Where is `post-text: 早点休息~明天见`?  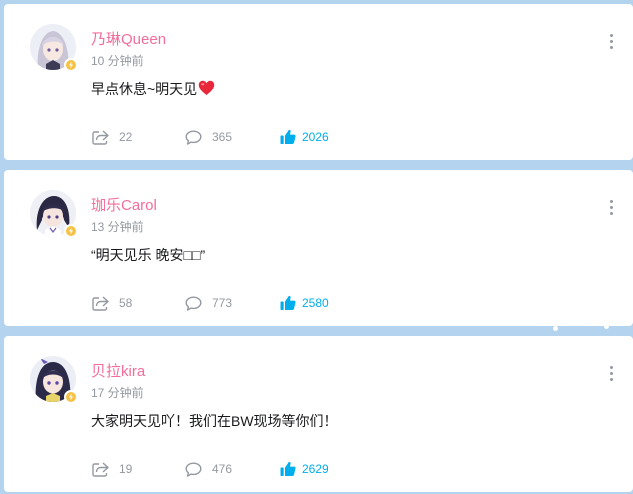
post-text: 早点休息~明天见 is located at coordinates (144, 89).